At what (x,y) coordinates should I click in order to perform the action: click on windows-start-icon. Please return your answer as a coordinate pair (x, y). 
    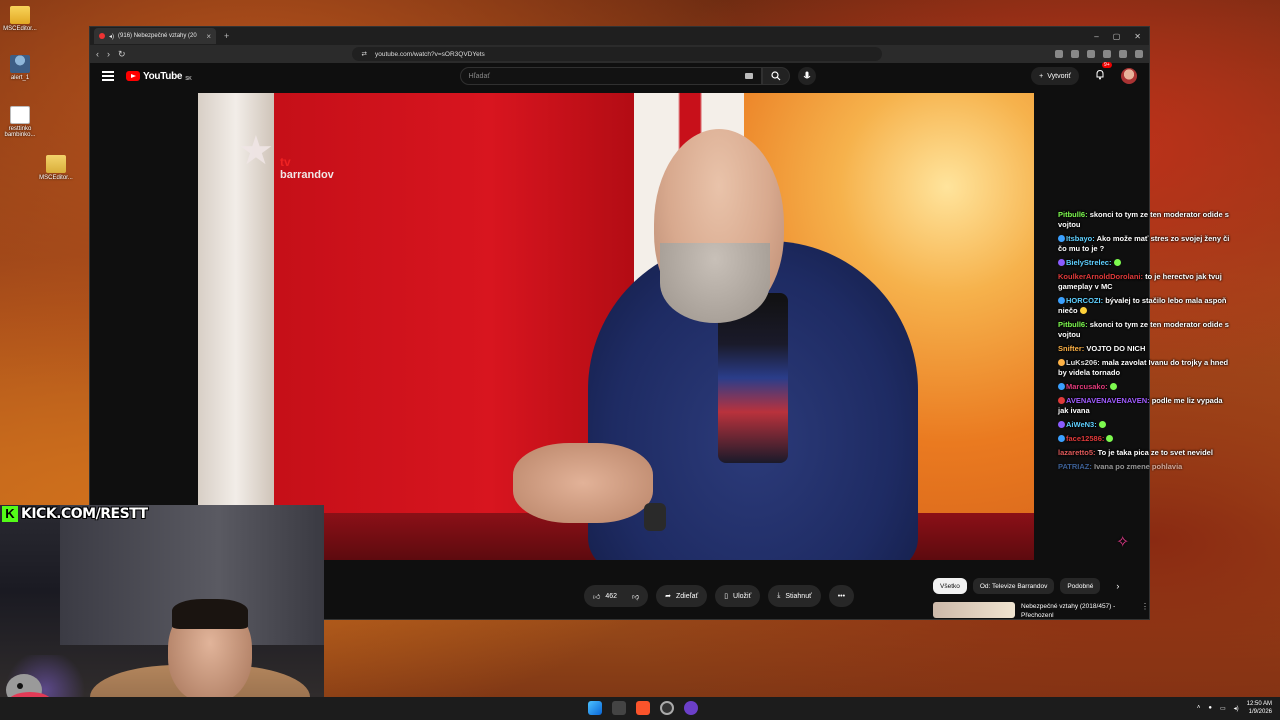
    Looking at the image, I should click on (595, 708).